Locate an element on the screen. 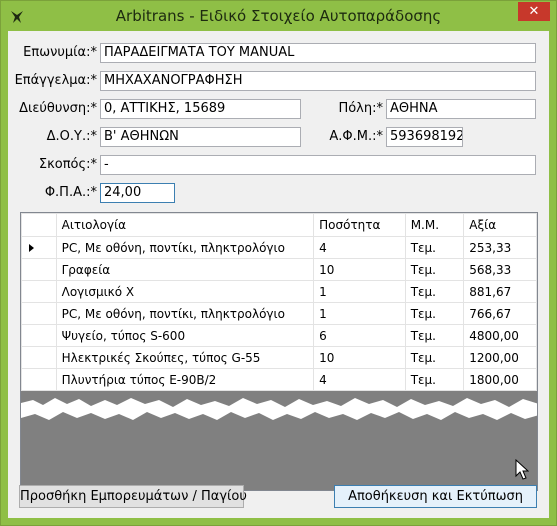  table-row: Γραφεία 10 Τεμ. 568,33 is located at coordinates (279, 269).